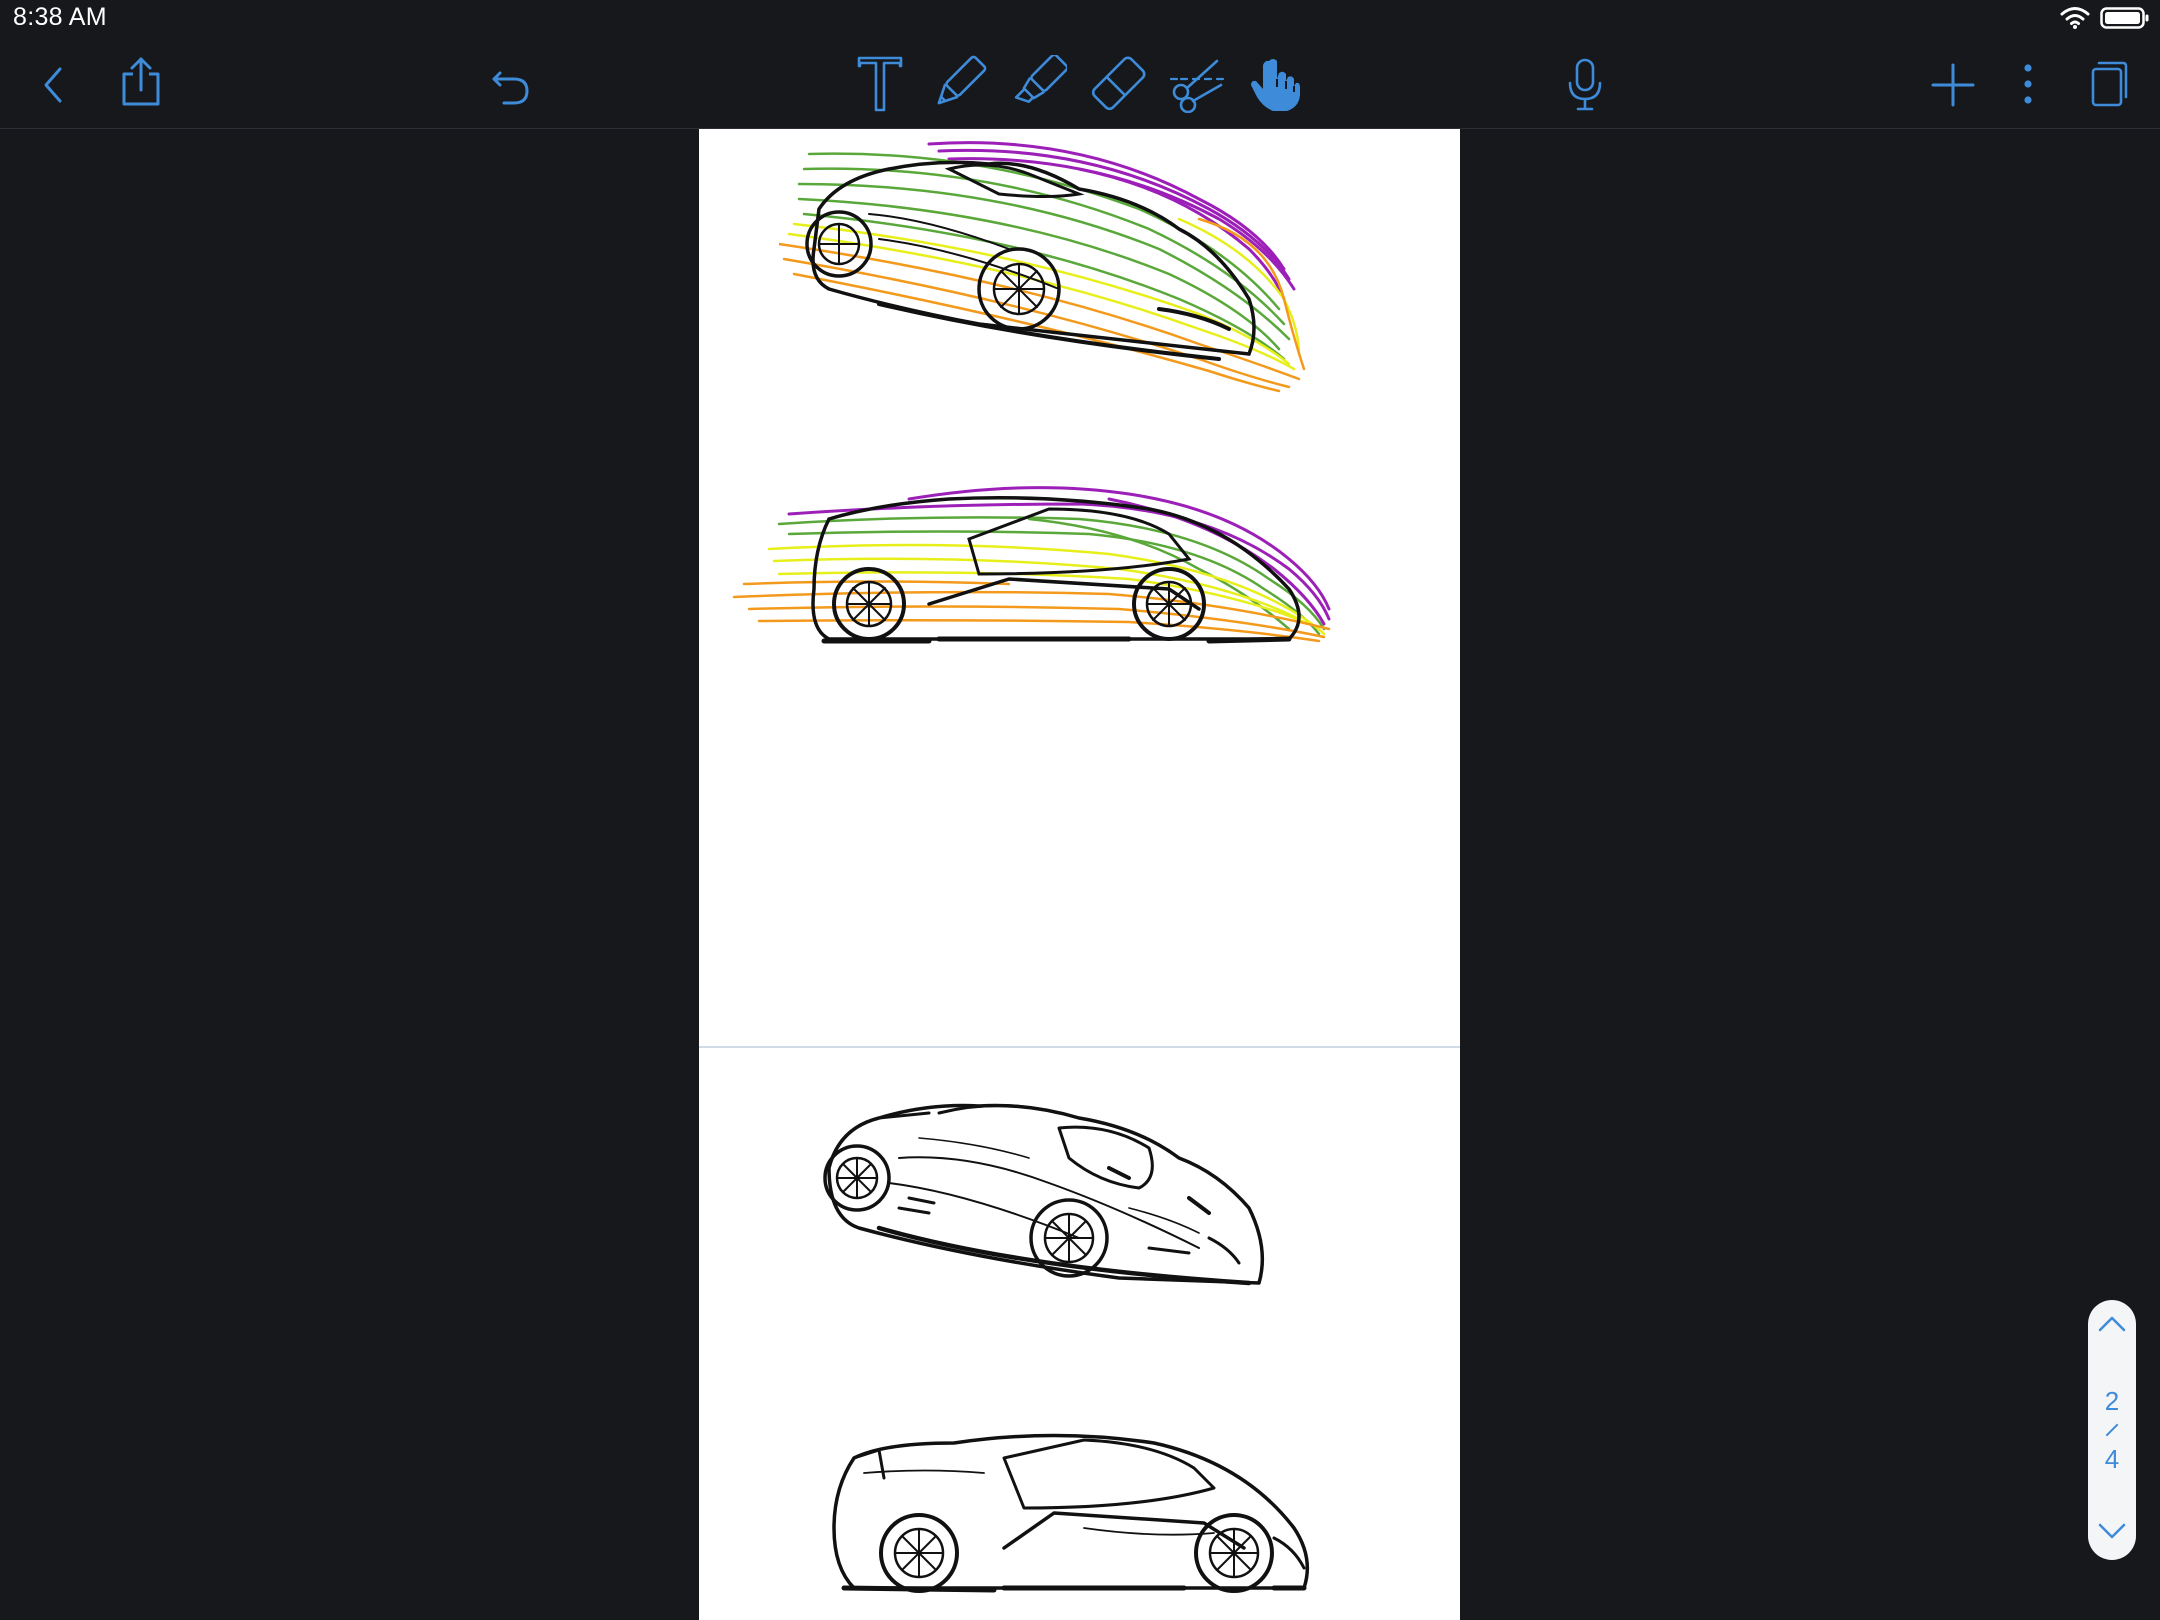  I want to click on wifi-icon, so click(2075, 20).